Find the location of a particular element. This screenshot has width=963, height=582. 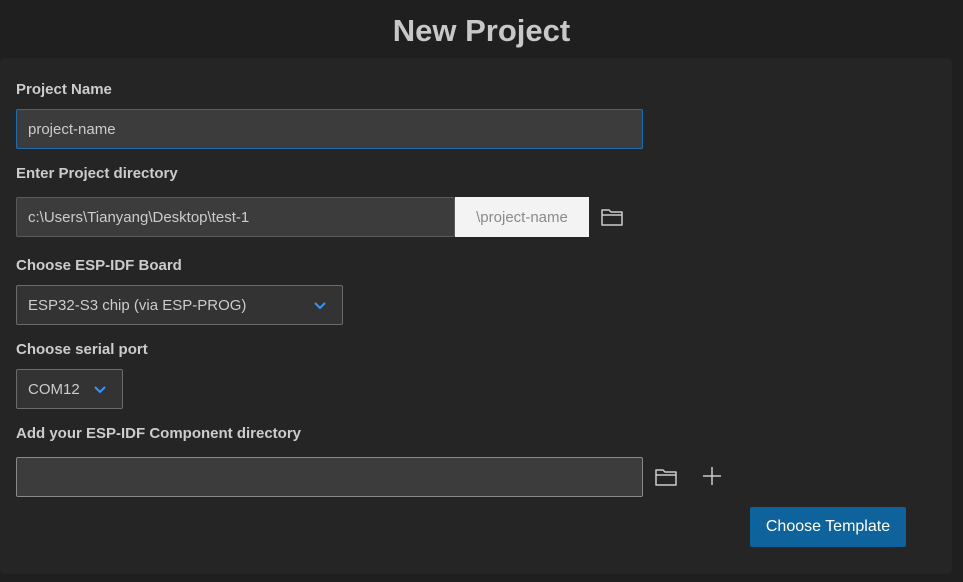

board-select: ESP32-S3 chip (via ESP-PROG) is located at coordinates (179, 305).